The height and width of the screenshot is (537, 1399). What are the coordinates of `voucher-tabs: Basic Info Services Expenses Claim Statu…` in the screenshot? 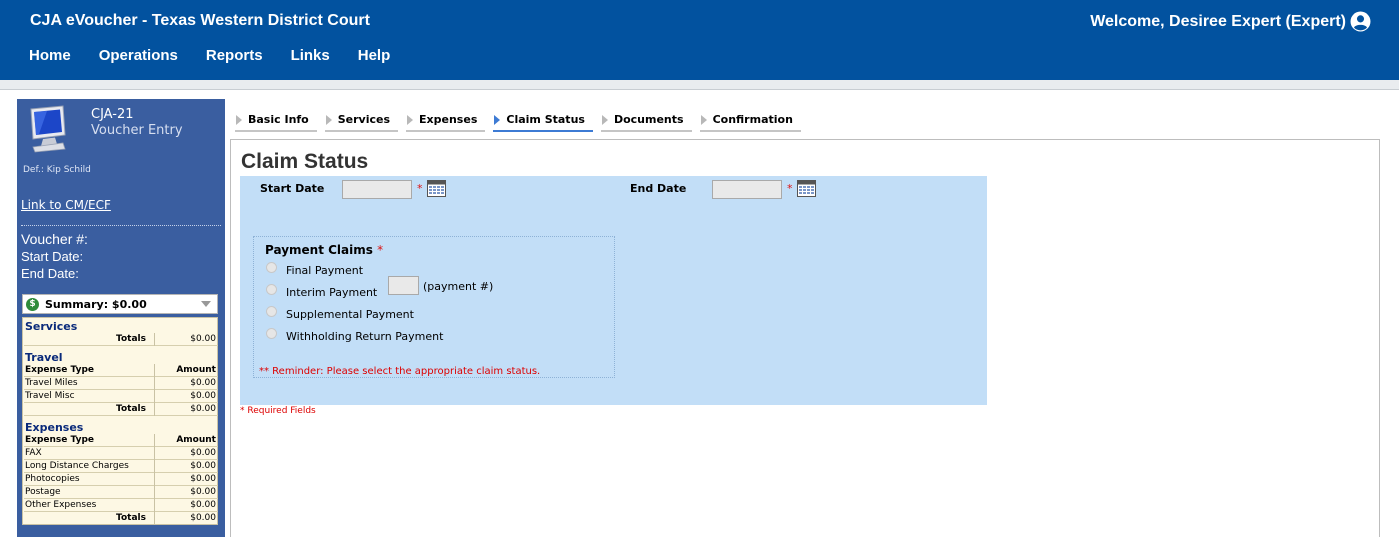 It's located at (522, 121).